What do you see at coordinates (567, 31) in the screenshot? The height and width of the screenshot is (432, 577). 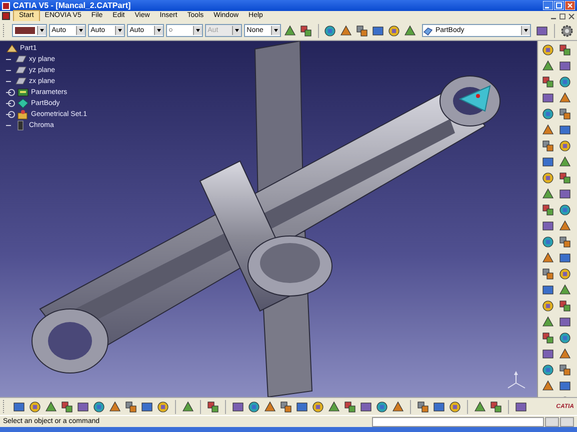 I see `gear-icon` at bounding box center [567, 31].